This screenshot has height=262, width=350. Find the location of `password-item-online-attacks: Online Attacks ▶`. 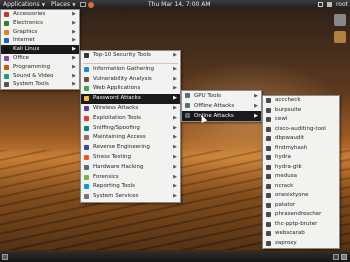

password-item-online-attacks: Online Attacks ▶ is located at coordinates (221, 116).